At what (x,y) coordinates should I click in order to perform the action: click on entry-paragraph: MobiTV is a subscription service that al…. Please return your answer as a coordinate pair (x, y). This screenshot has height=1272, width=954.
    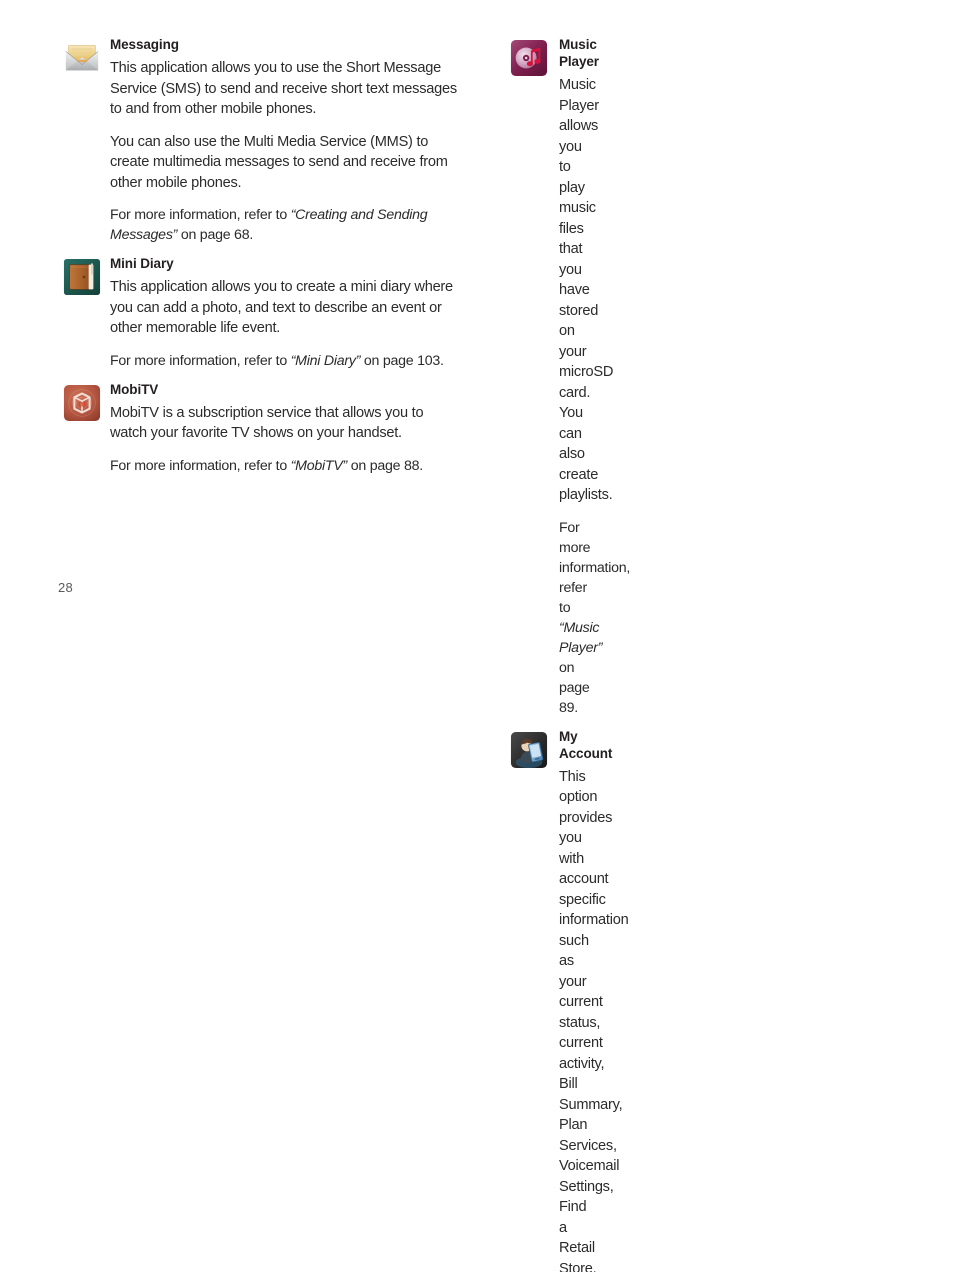
    Looking at the image, I should click on (267, 423).